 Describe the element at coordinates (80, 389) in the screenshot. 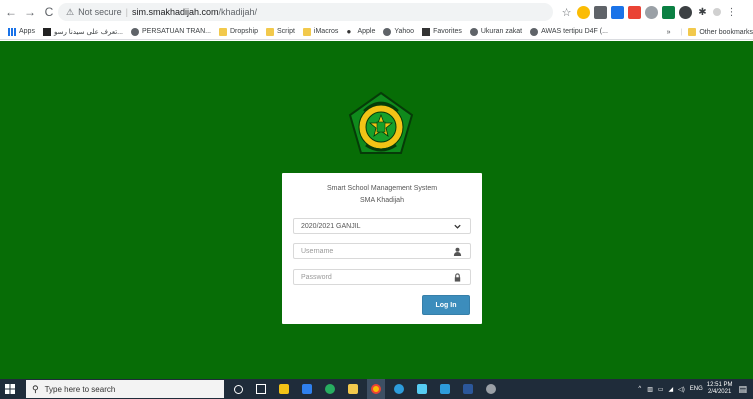

I see `search-placeholder: Type here to search` at that location.